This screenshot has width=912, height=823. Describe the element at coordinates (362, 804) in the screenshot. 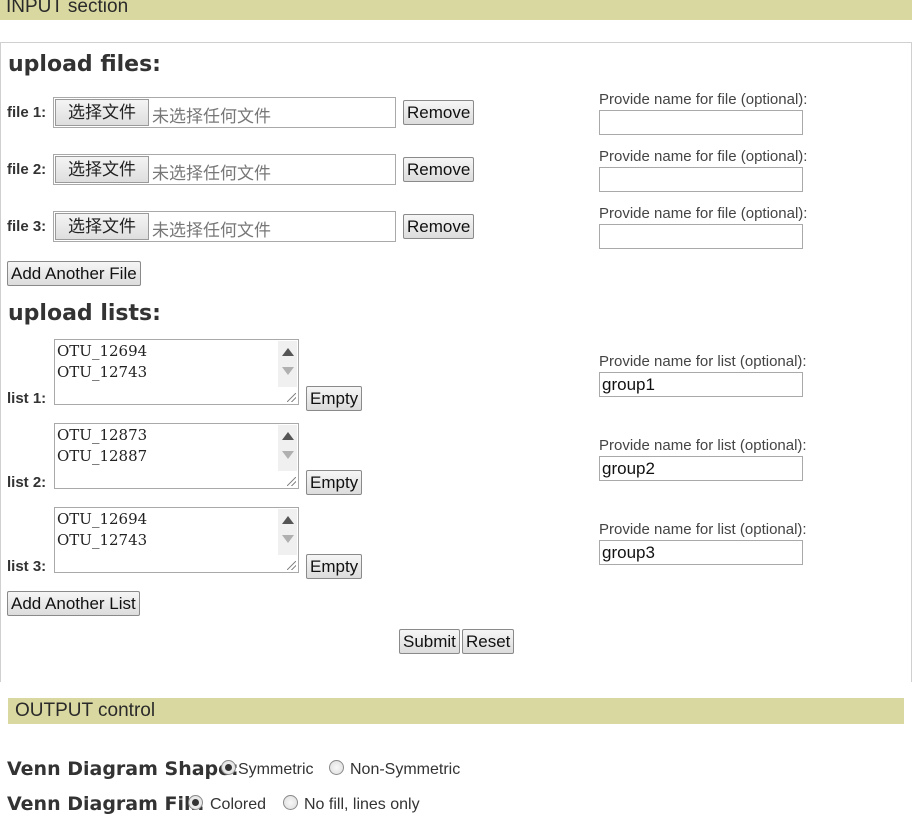

I see `fill-no-fill-label: No fill, lines only` at that location.